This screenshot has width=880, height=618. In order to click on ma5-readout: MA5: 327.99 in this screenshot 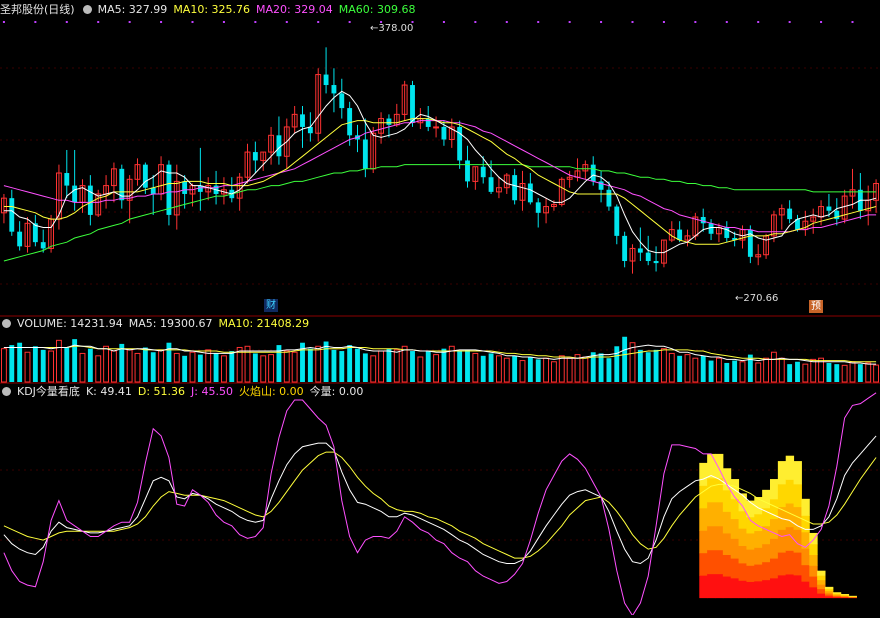, I will do `click(132, 9)`.